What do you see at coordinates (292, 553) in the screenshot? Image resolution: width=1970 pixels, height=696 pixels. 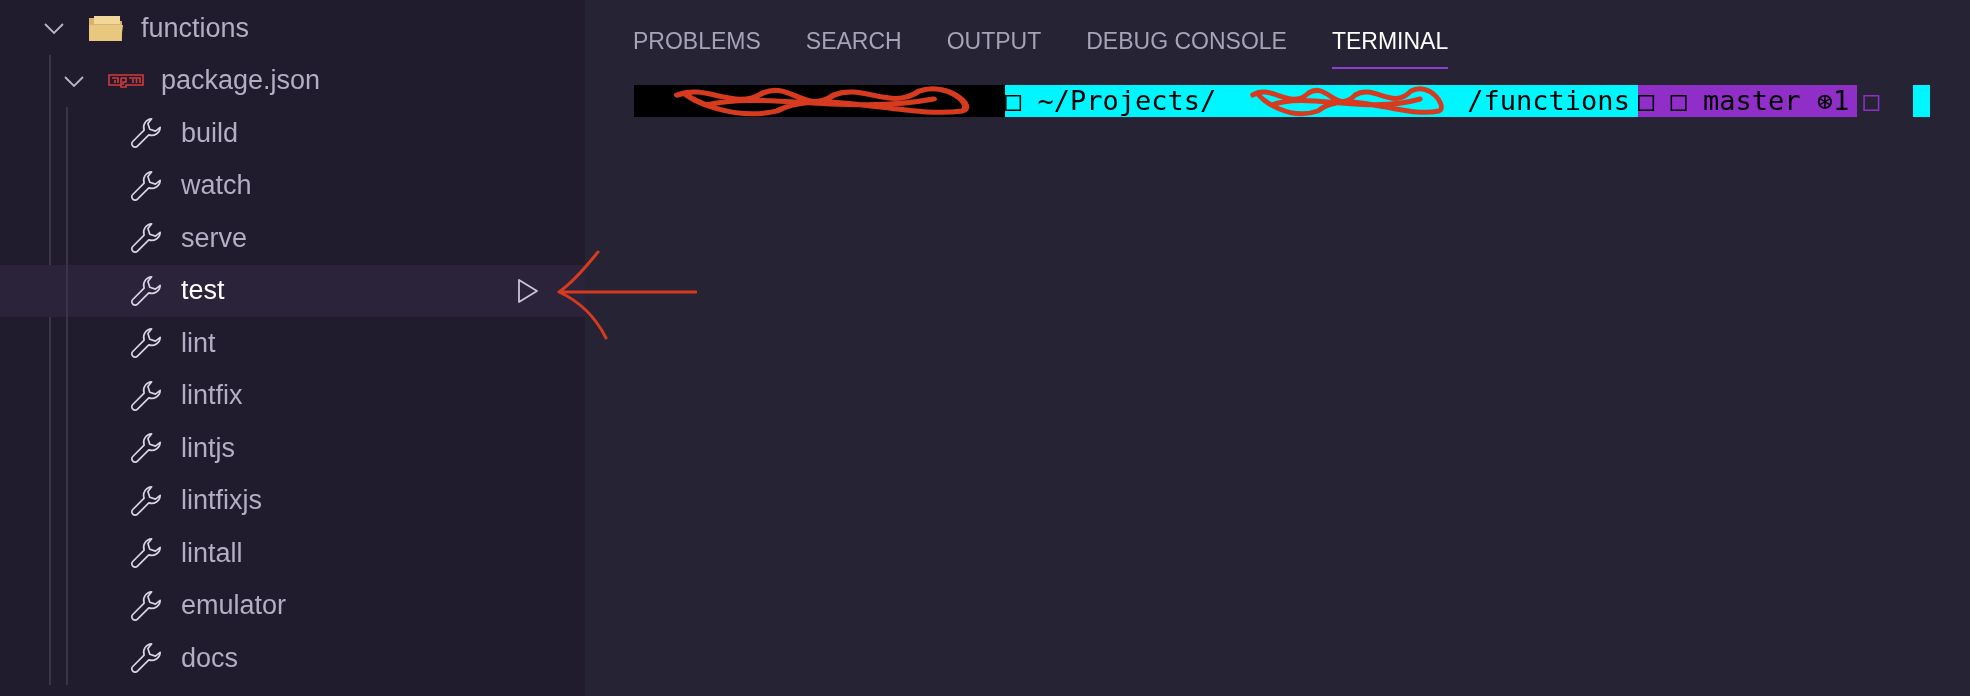 I see `tree-row: lintall` at bounding box center [292, 553].